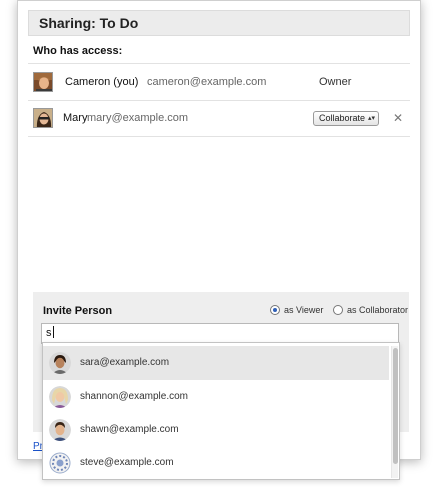 Image resolution: width=440 pixels, height=500 pixels. I want to click on role-select: Collaborate ▴▾, so click(346, 118).